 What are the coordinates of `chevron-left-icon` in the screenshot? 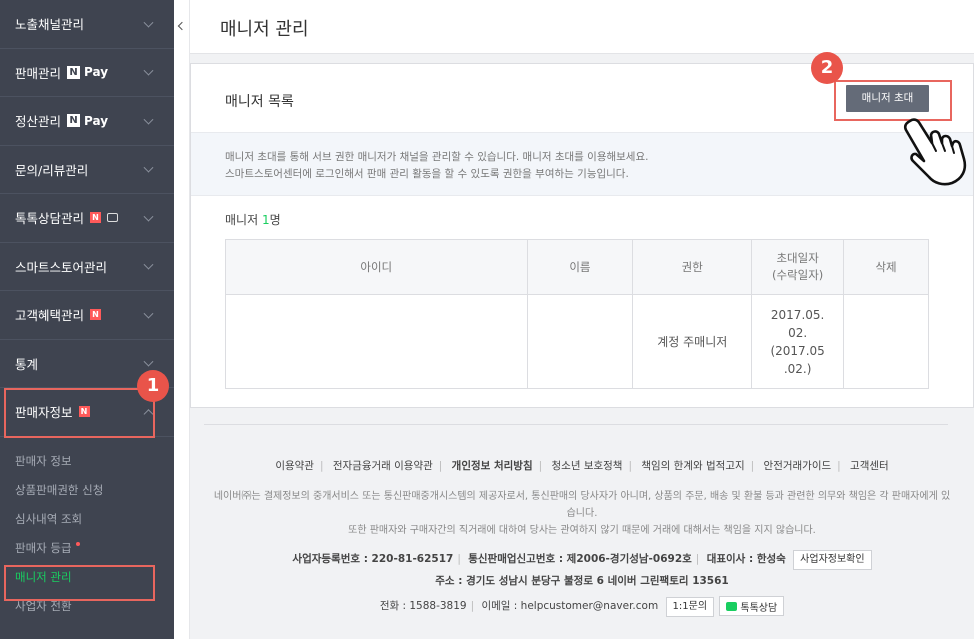 It's located at (182, 26).